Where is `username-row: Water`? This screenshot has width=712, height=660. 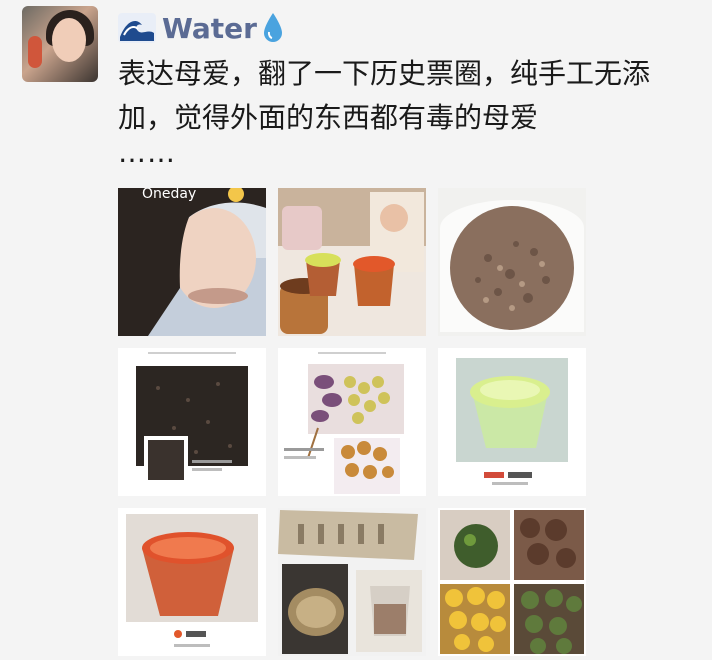
username-row: Water is located at coordinates (200, 28).